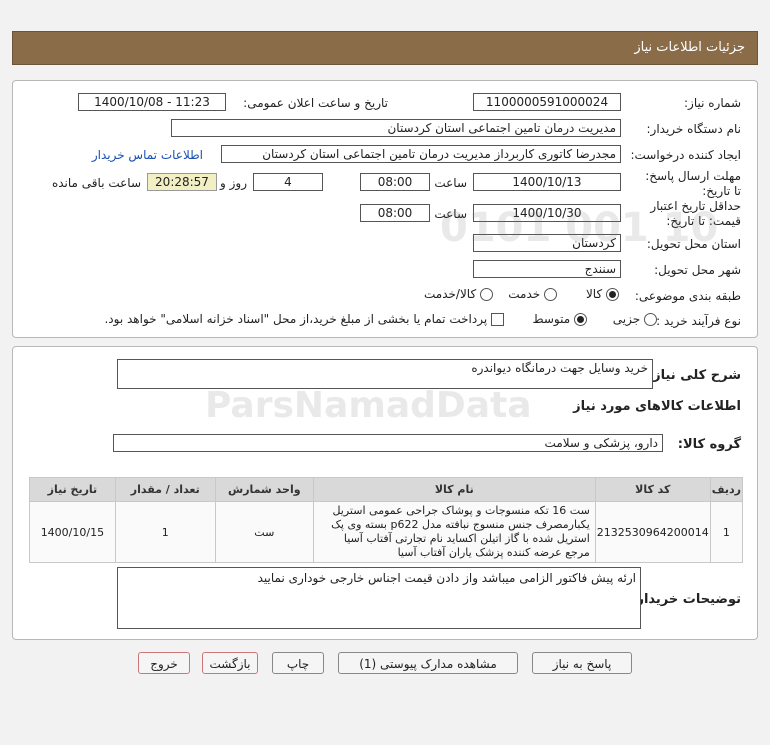 This screenshot has width=770, height=745. I want to click on col-unit: واحد شمارش, so click(264, 489).